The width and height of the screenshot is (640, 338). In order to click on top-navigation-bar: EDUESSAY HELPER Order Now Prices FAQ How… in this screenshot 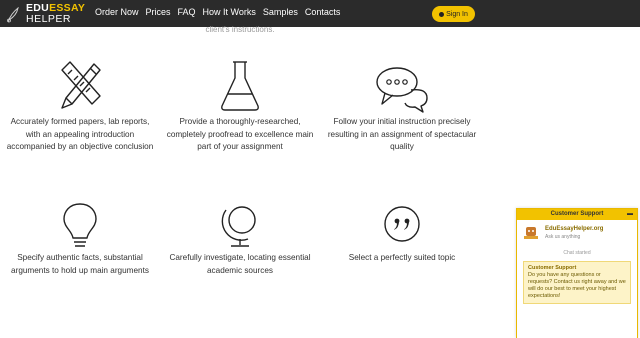, I will do `click(320, 13)`.